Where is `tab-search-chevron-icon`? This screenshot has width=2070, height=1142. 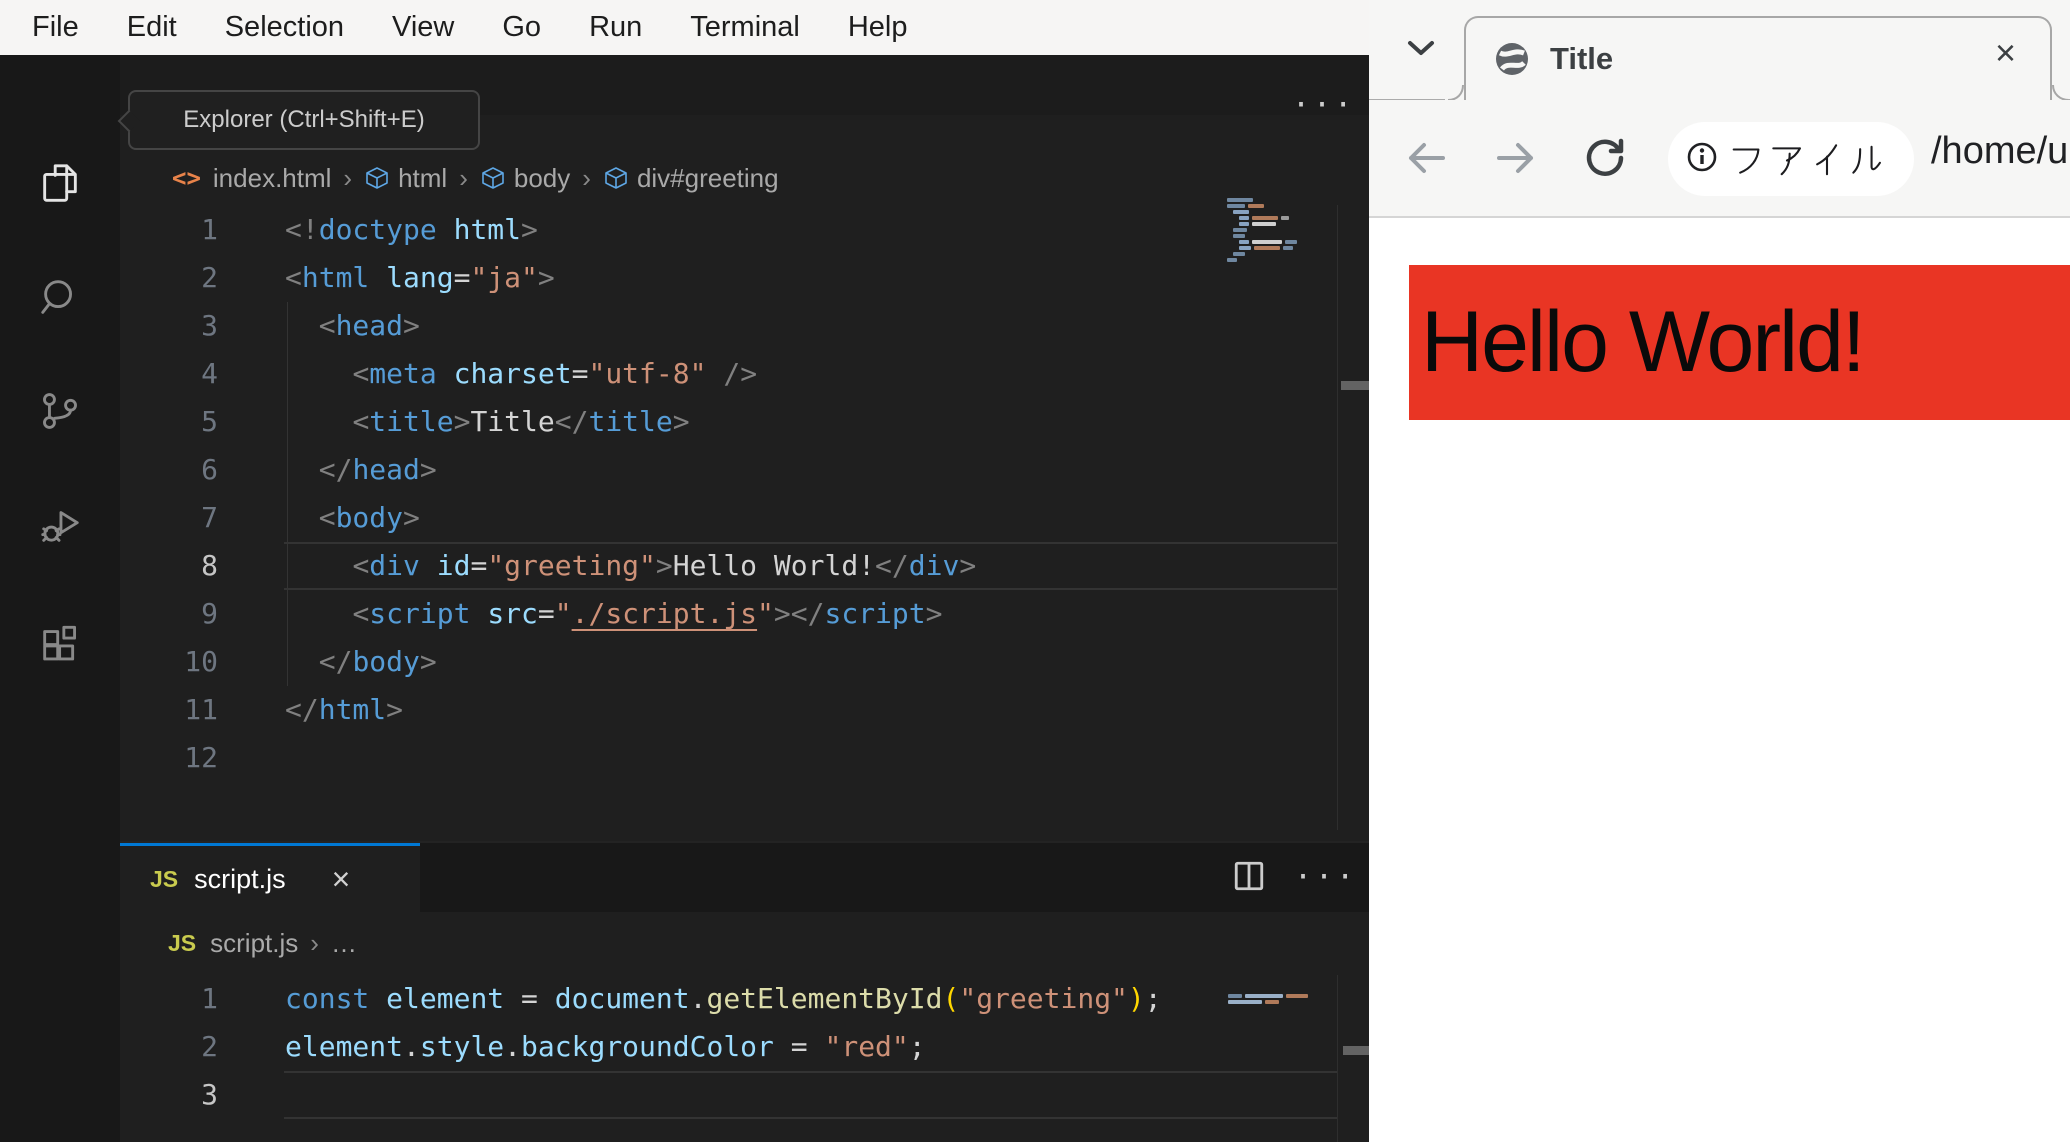
tab-search-chevron-icon is located at coordinates (1421, 48).